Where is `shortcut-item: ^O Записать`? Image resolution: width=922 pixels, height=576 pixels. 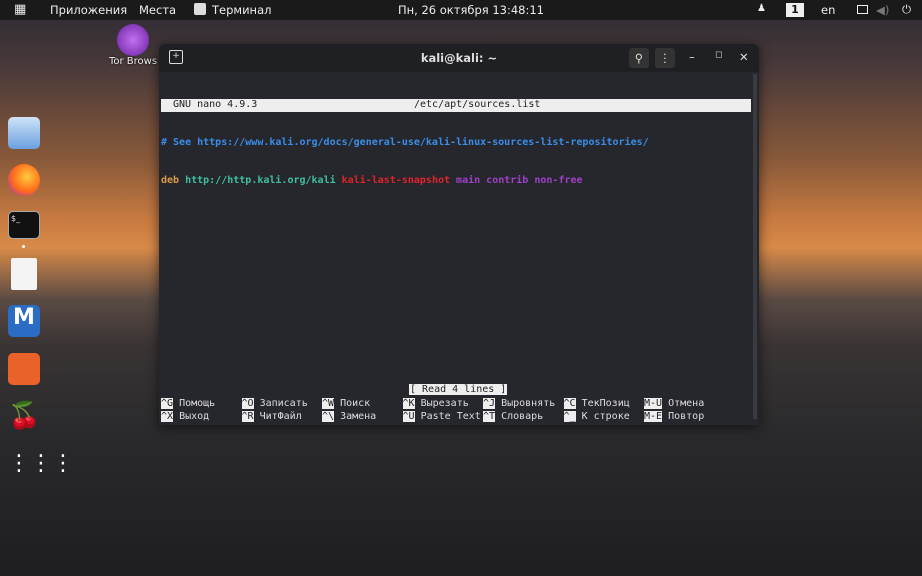
shortcut-item: ^O Записать is located at coordinates (274, 403).